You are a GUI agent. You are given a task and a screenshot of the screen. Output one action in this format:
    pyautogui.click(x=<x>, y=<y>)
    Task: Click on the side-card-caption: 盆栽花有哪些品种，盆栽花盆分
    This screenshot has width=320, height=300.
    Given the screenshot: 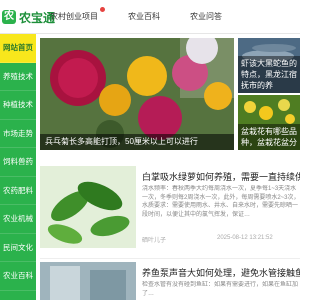 What is the action you would take?
    pyautogui.click(x=269, y=137)
    